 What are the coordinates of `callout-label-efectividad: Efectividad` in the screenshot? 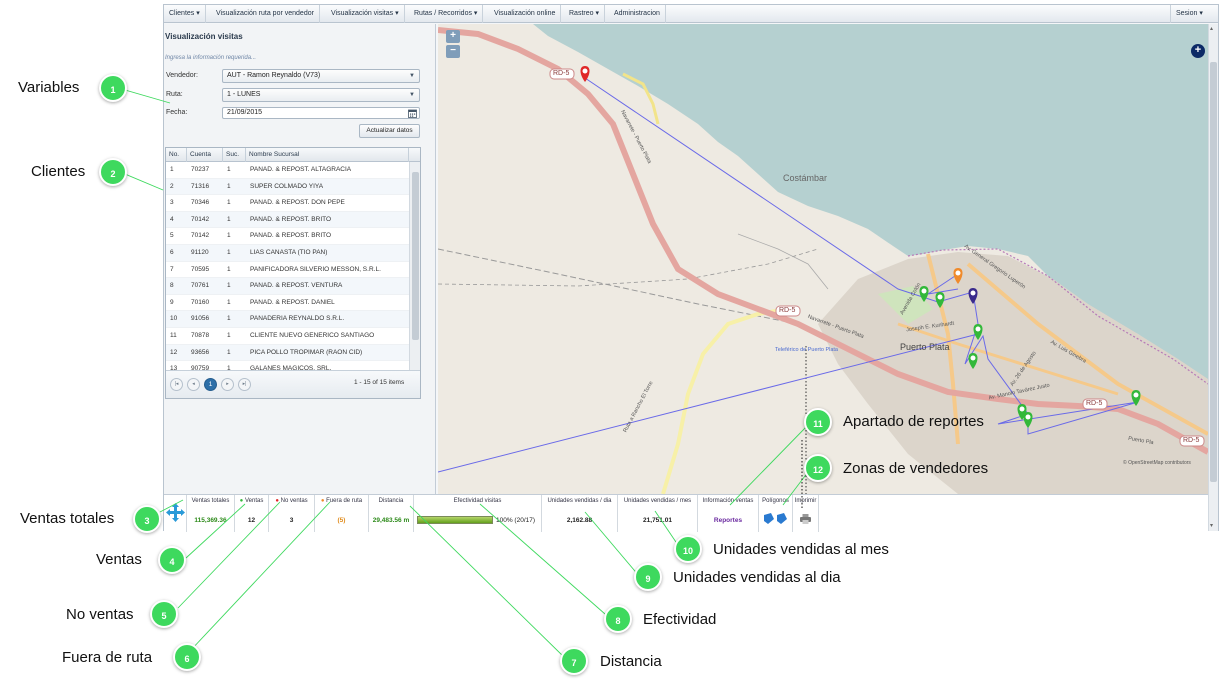 It's located at (680, 619).